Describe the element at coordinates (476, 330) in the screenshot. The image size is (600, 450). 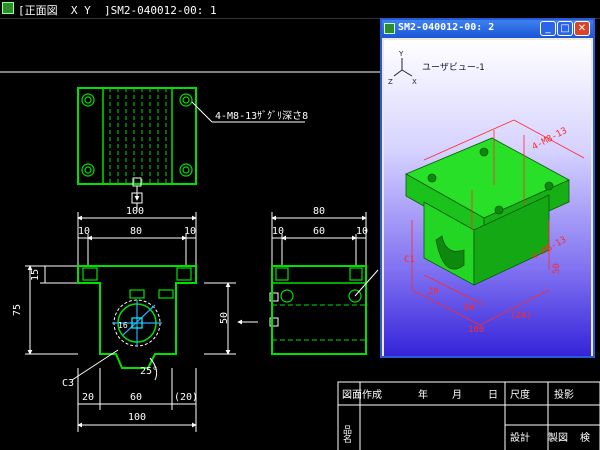
I see `iso-dim-100: 100` at that location.